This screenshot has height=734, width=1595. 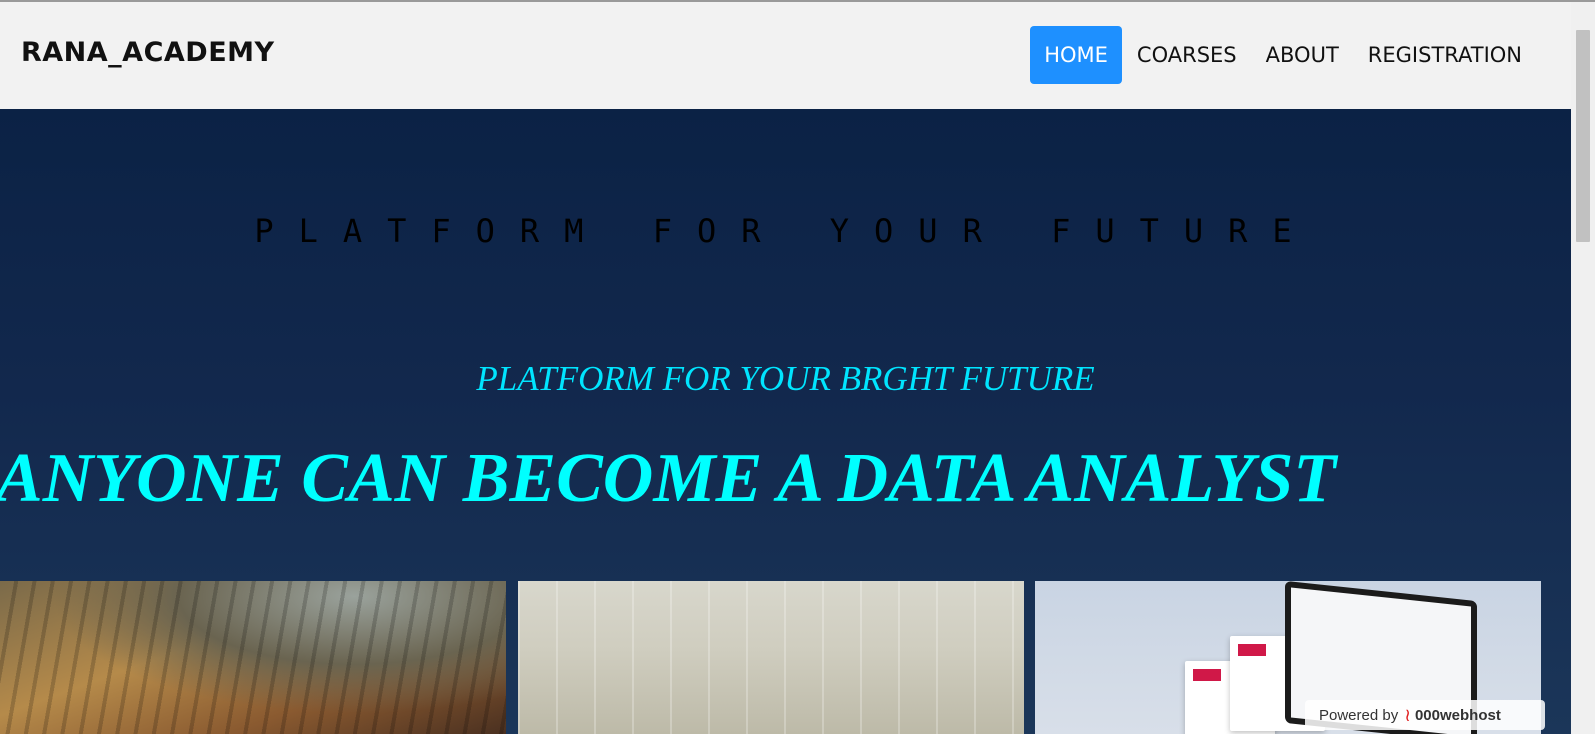 What do you see at coordinates (1583, 368) in the screenshot?
I see `vertical-scrollbar` at bounding box center [1583, 368].